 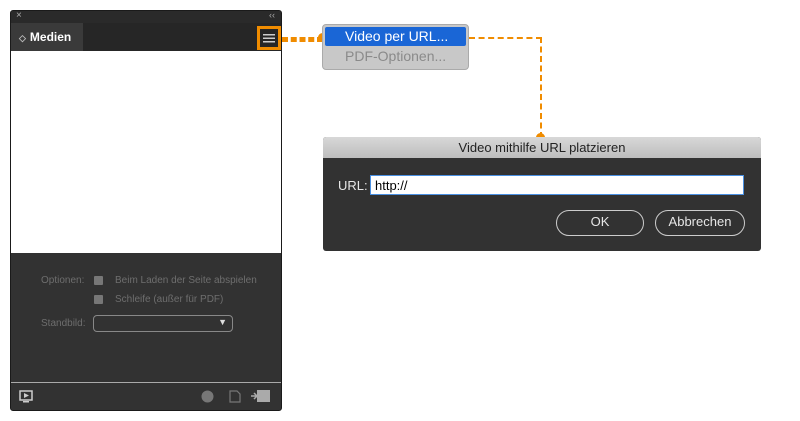 I want to click on close-icon: ×, so click(x=19, y=16).